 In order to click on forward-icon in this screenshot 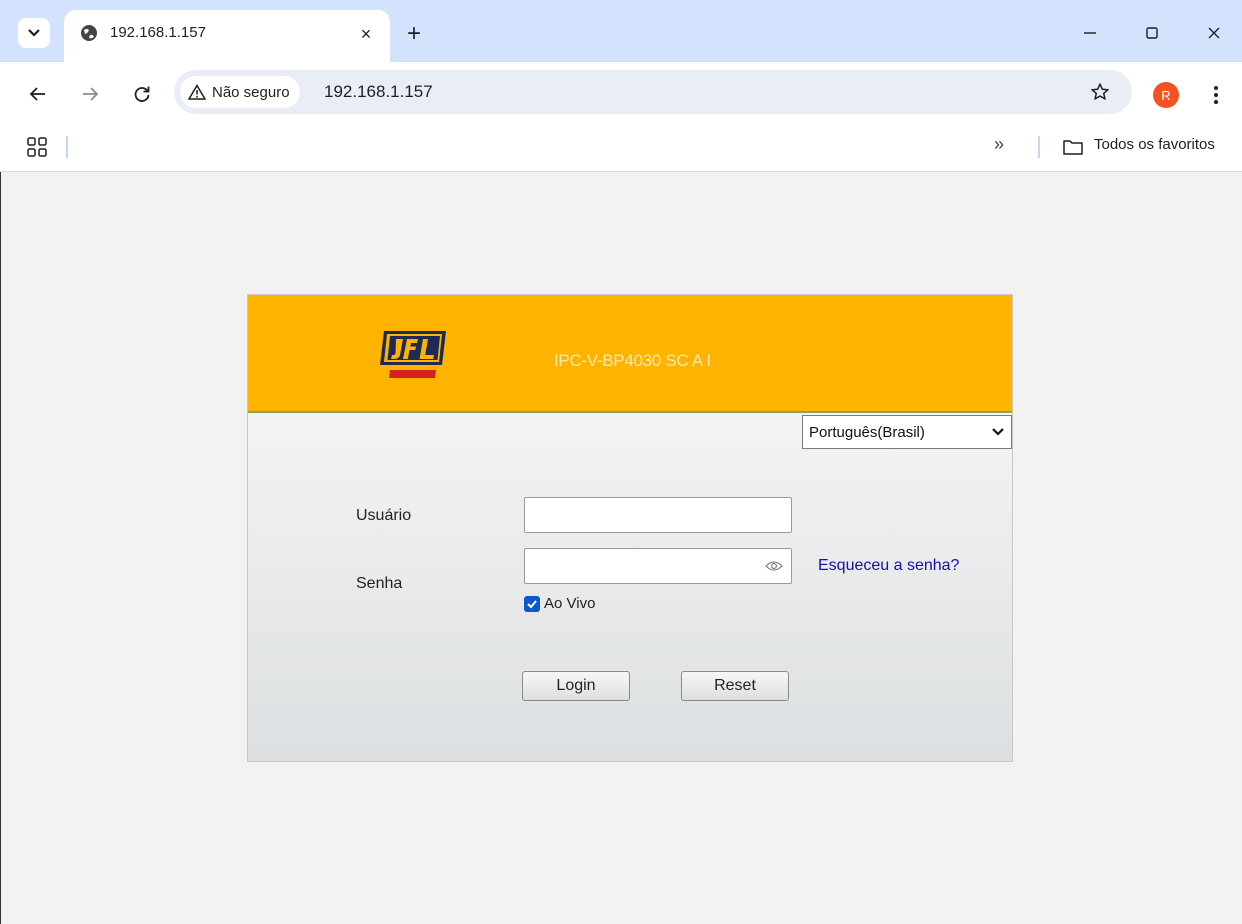, I will do `click(91, 94)`.